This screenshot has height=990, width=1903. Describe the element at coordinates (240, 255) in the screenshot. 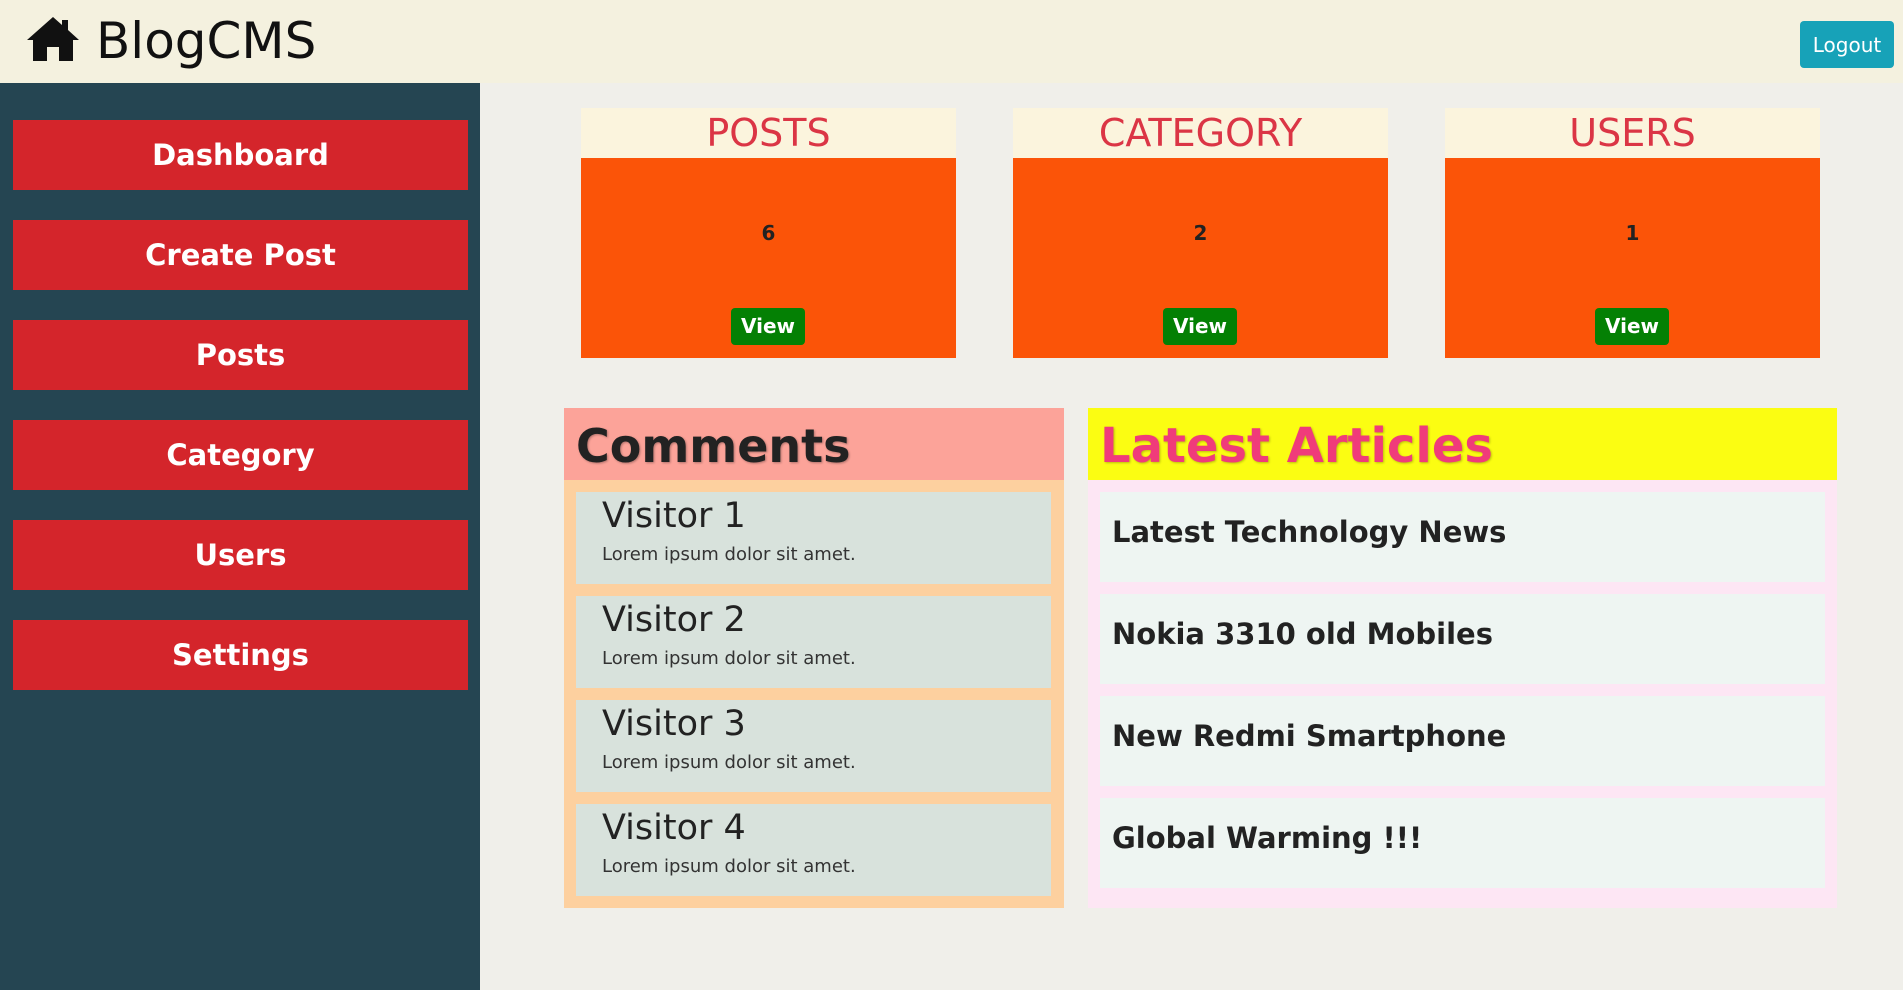

I see `sidebar-item-create-post: Create Post` at that location.